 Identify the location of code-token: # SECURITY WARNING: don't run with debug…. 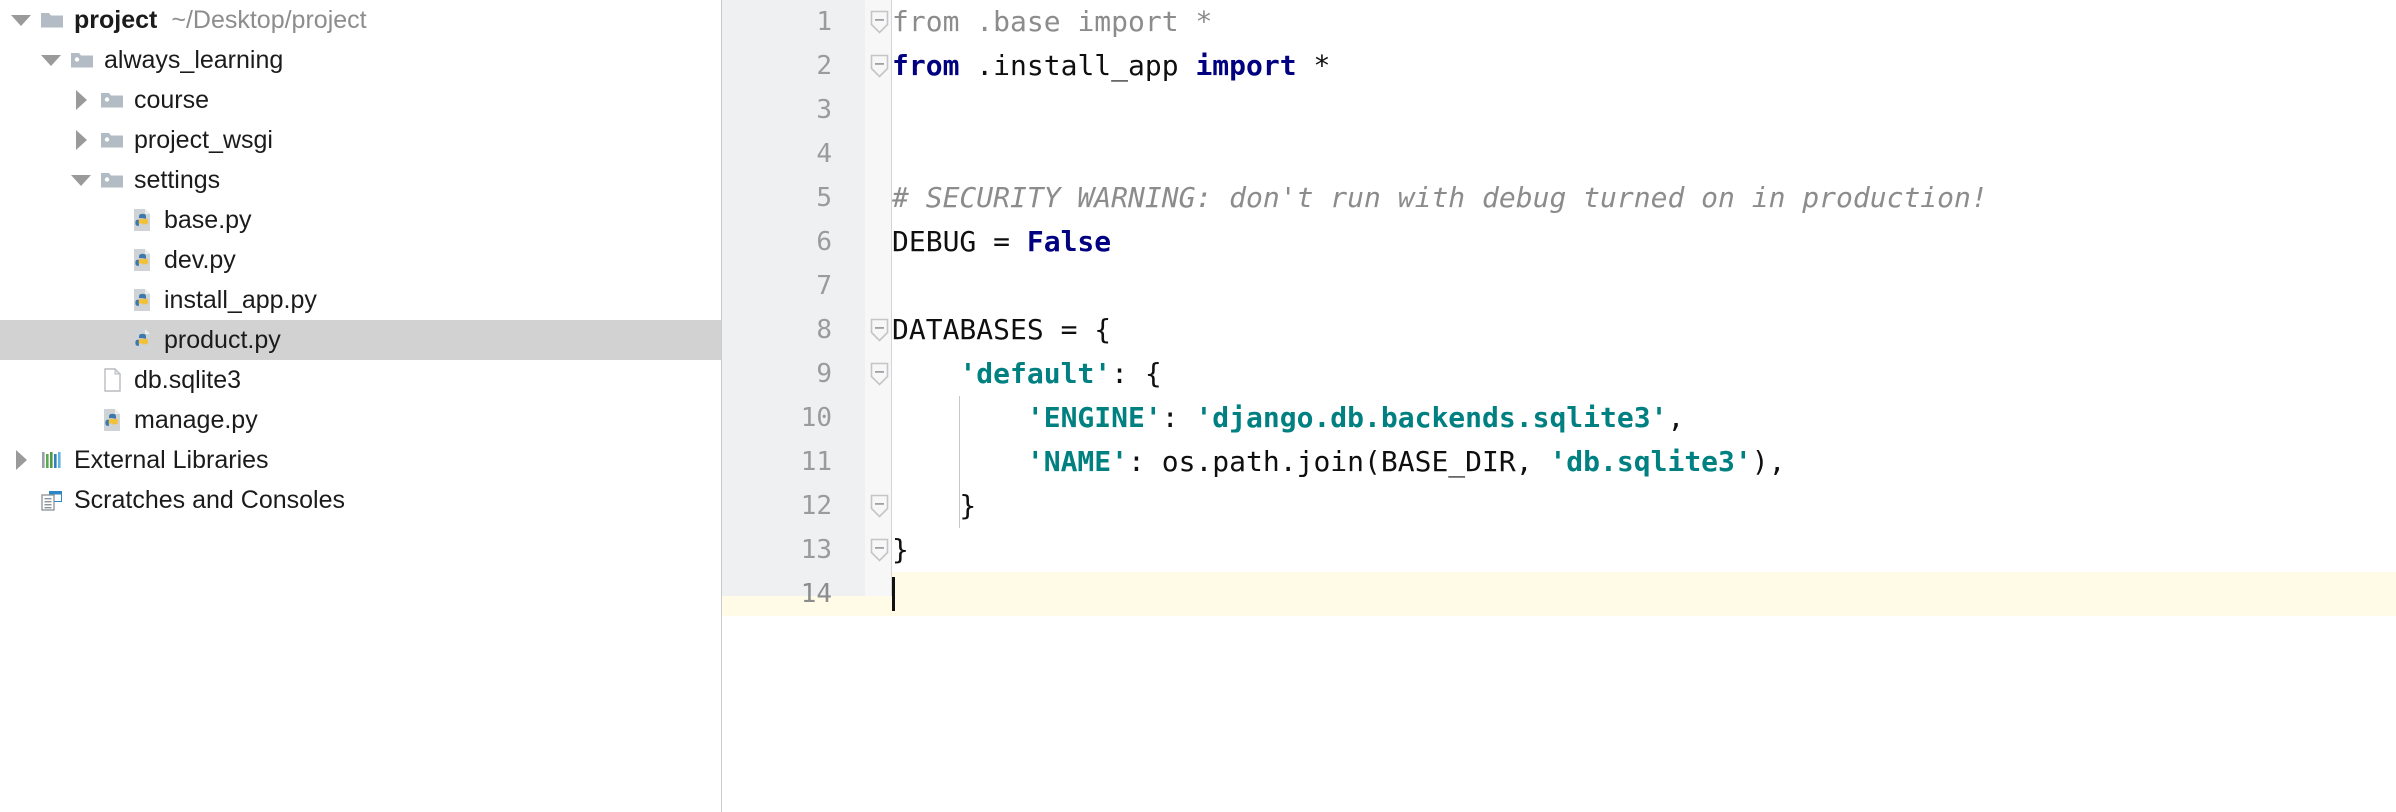
(1440, 197).